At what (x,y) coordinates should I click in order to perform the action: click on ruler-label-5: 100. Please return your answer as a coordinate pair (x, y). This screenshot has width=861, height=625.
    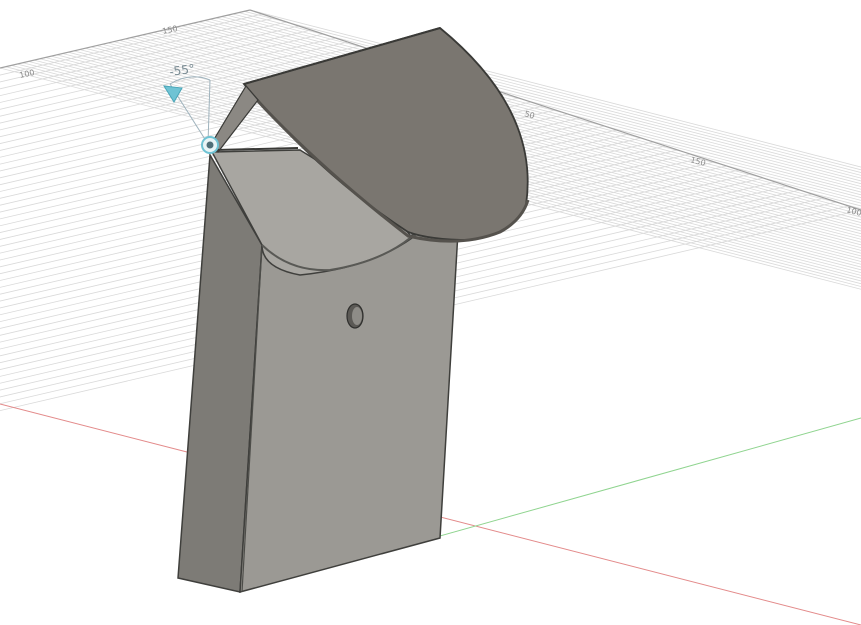
    Looking at the image, I should click on (853, 211).